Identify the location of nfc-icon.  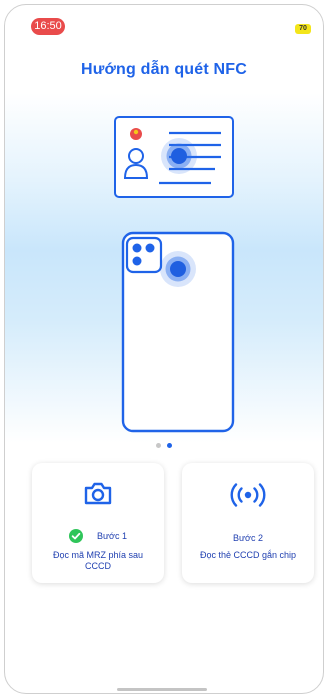
(248, 495).